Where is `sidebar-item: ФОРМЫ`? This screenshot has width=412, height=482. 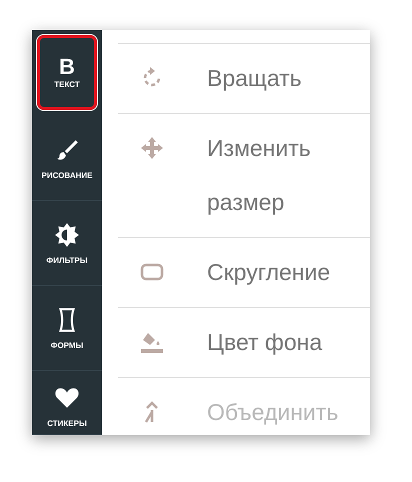 sidebar-item: ФОРМЫ is located at coordinates (67, 328).